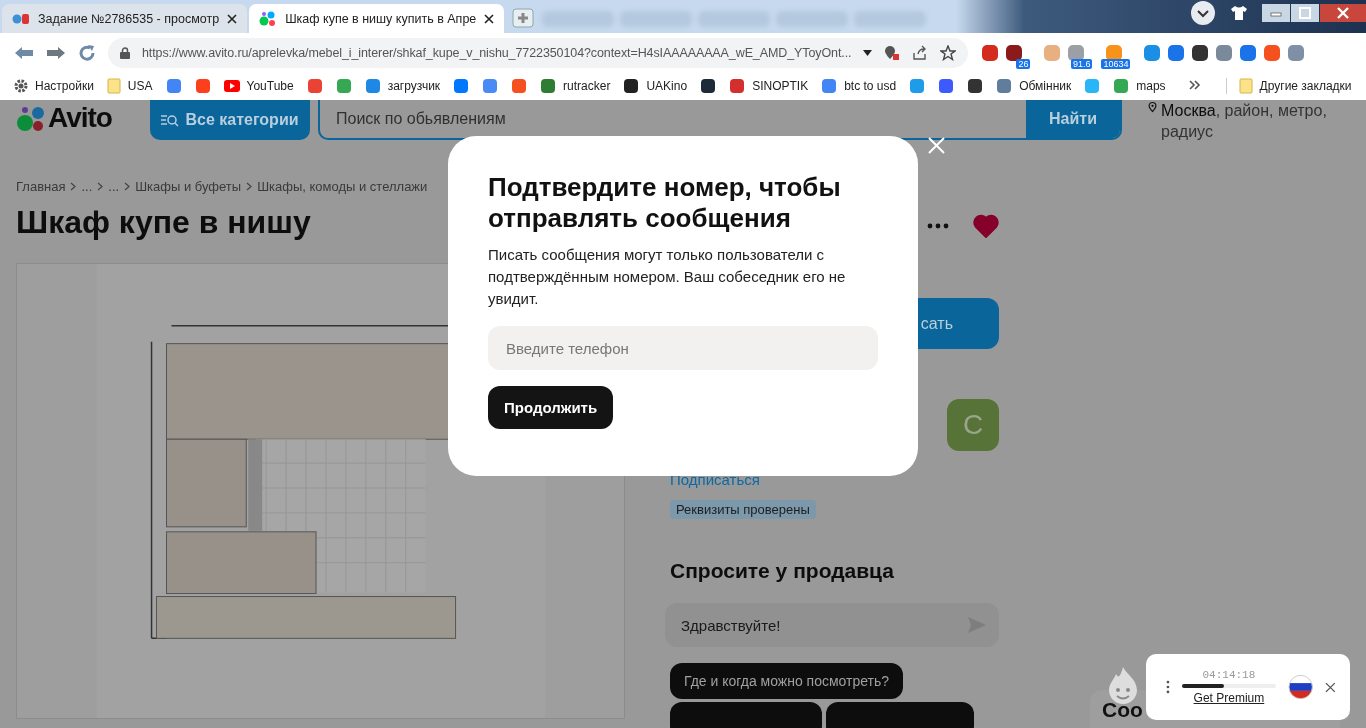  Describe the element at coordinates (87, 52) in the screenshot. I see `reload-icon` at that location.